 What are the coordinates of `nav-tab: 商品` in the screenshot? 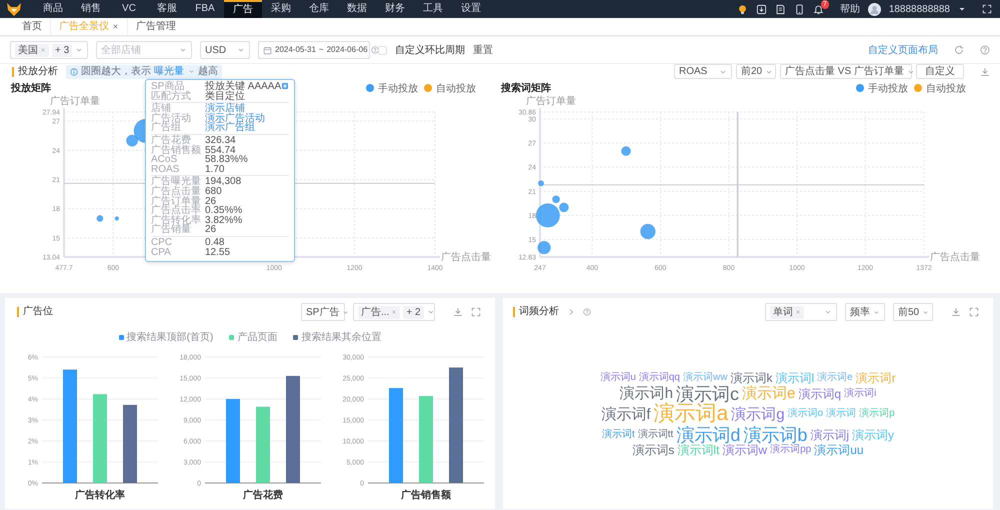 It's located at (53, 9).